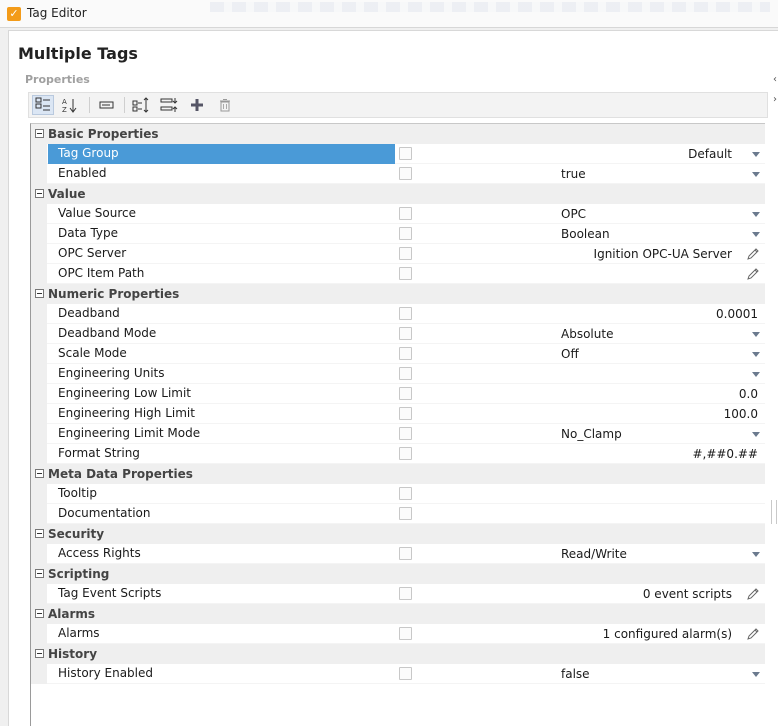  What do you see at coordinates (570, 354) in the screenshot?
I see `property-value: Off` at bounding box center [570, 354].